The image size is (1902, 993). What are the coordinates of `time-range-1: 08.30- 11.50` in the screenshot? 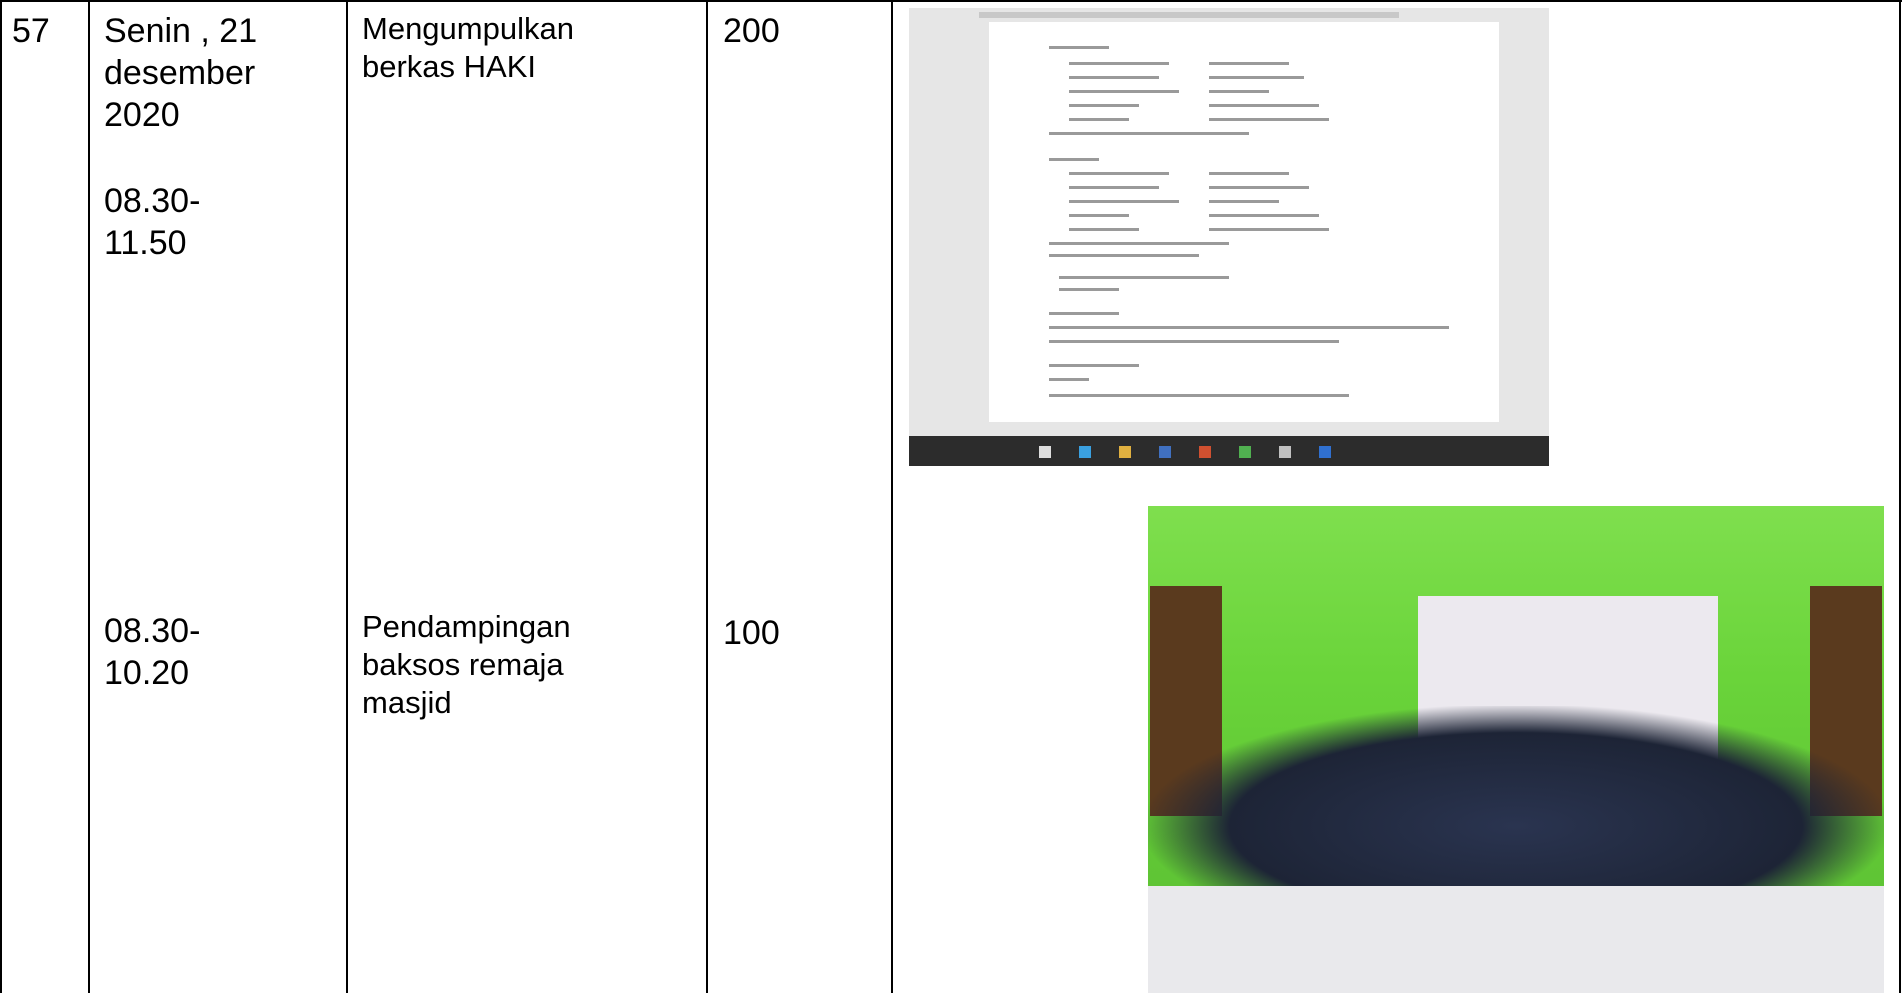 It's located at (152, 222).